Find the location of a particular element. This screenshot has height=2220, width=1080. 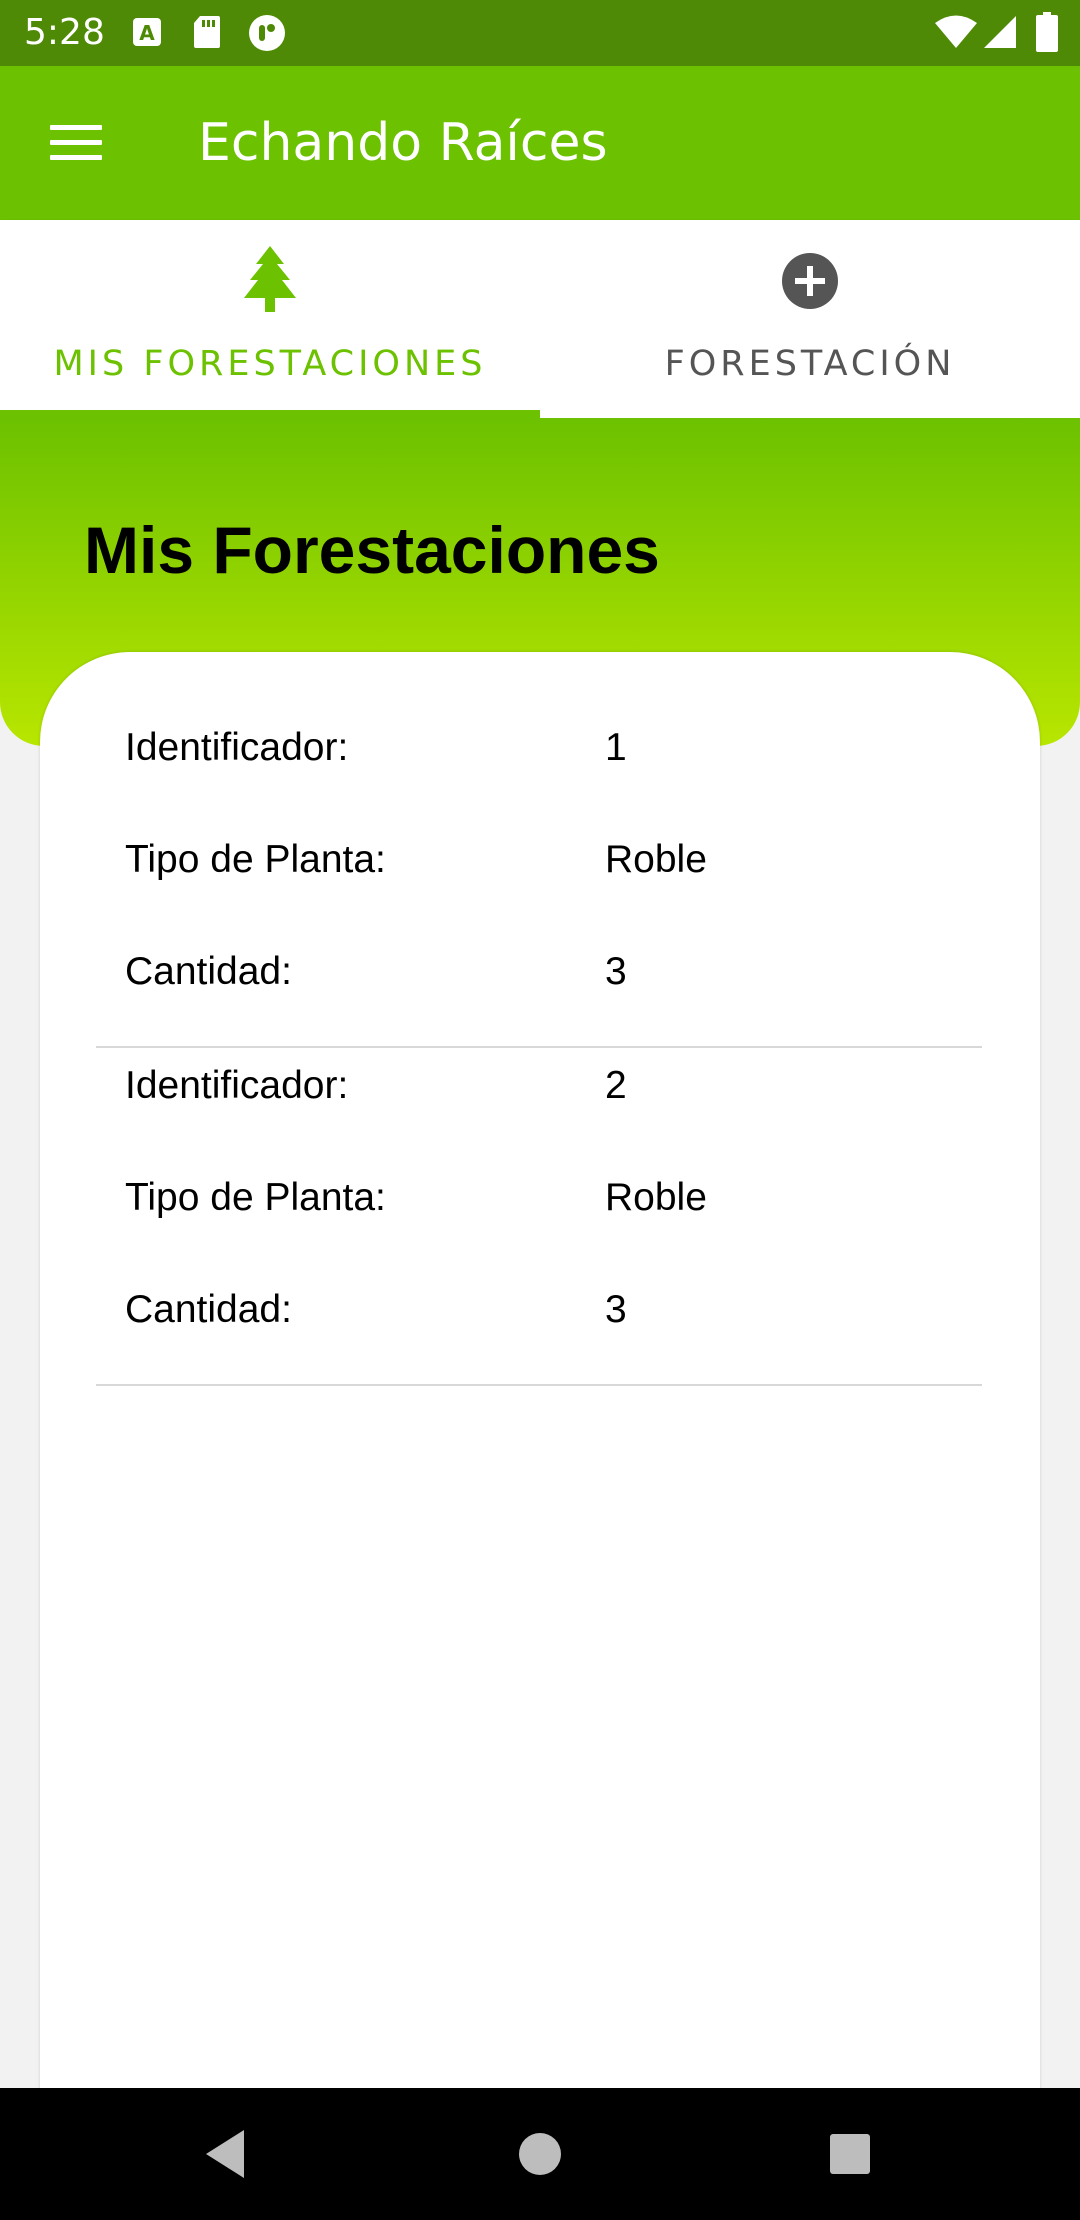

menu-button is located at coordinates (70, 143).